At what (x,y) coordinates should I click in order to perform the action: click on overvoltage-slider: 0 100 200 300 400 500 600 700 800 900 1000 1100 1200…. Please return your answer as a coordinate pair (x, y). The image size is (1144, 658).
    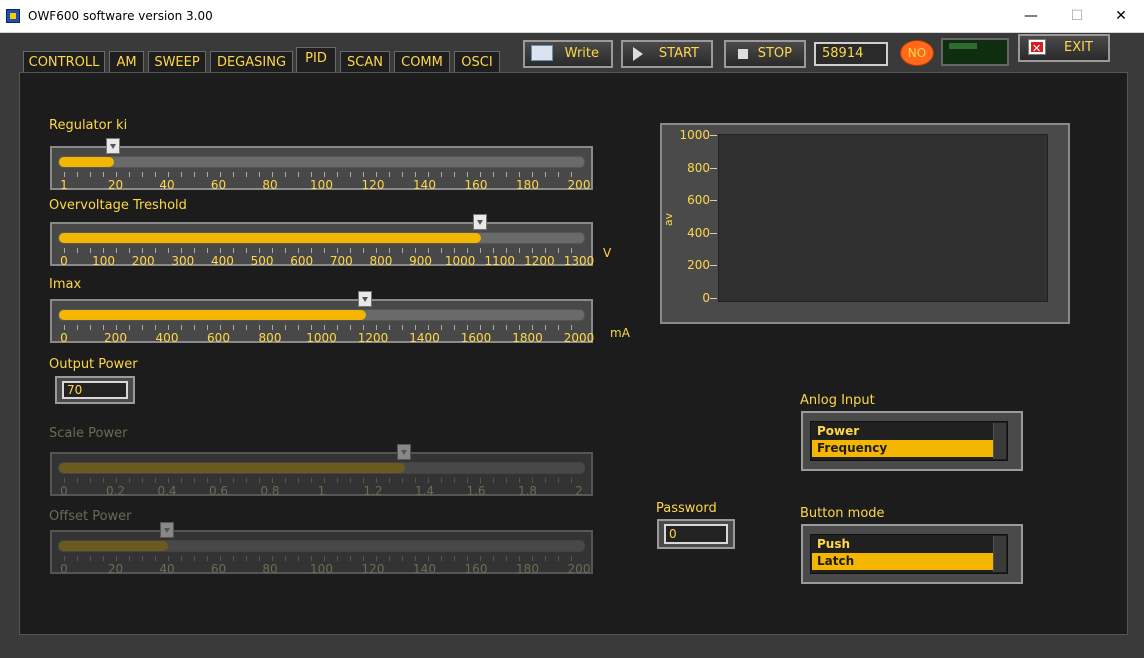
    Looking at the image, I should click on (322, 241).